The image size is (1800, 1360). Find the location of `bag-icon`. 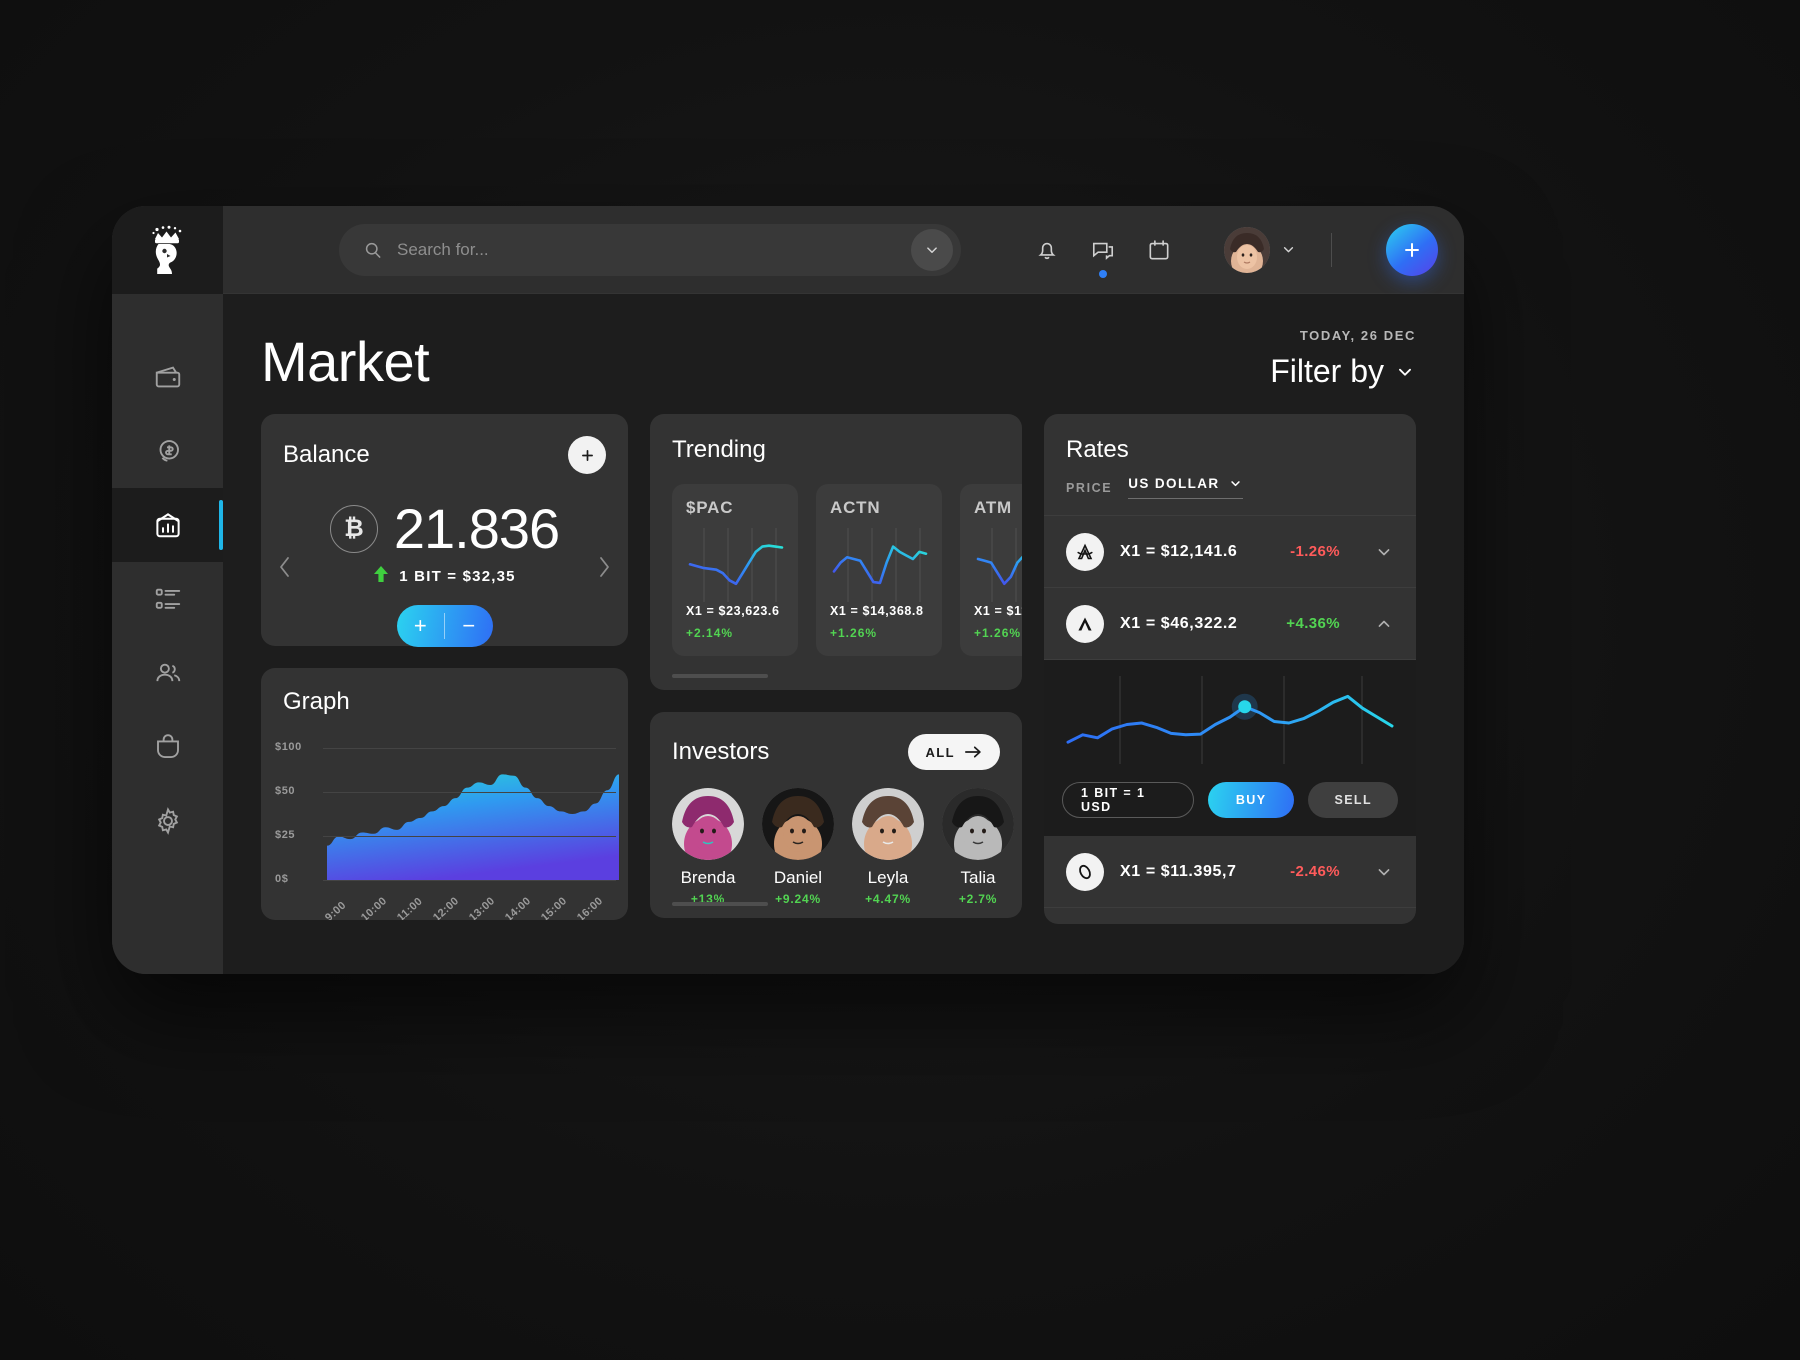

bag-icon is located at coordinates (167, 746).